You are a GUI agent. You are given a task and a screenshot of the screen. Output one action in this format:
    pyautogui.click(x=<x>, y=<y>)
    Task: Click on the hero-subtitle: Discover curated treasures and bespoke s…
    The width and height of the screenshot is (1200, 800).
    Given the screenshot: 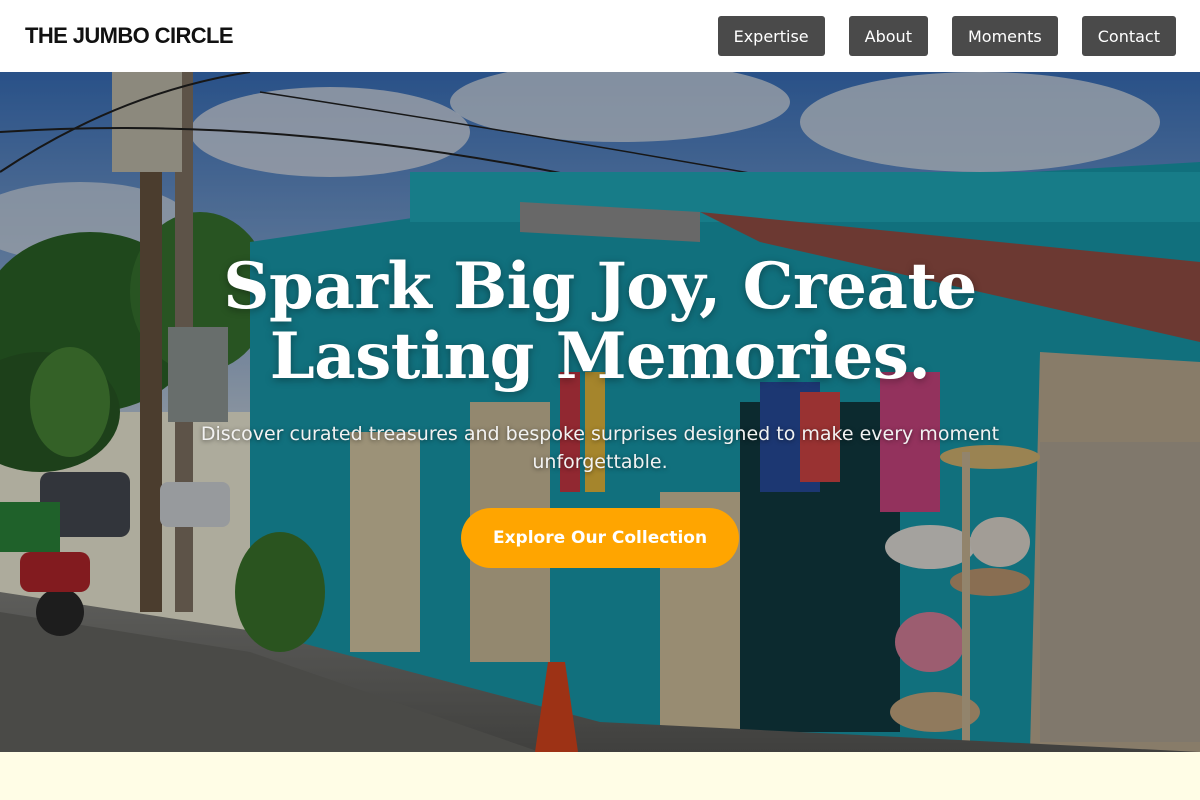 What is the action you would take?
    pyautogui.click(x=600, y=448)
    